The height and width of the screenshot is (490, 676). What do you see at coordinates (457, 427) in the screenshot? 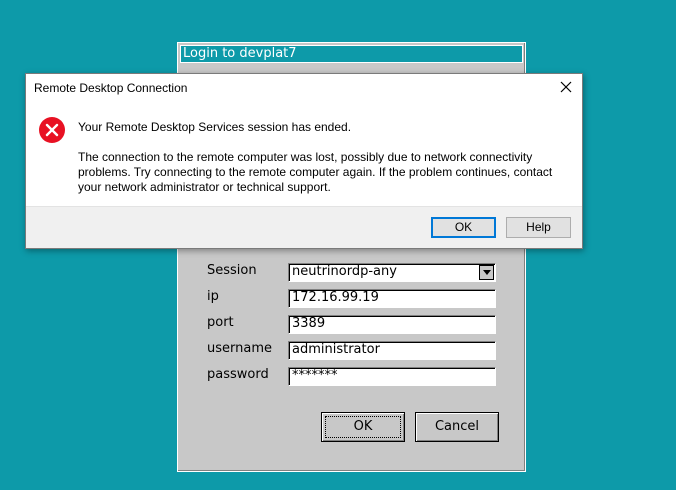
I see `login-cancel-button: Cancel` at bounding box center [457, 427].